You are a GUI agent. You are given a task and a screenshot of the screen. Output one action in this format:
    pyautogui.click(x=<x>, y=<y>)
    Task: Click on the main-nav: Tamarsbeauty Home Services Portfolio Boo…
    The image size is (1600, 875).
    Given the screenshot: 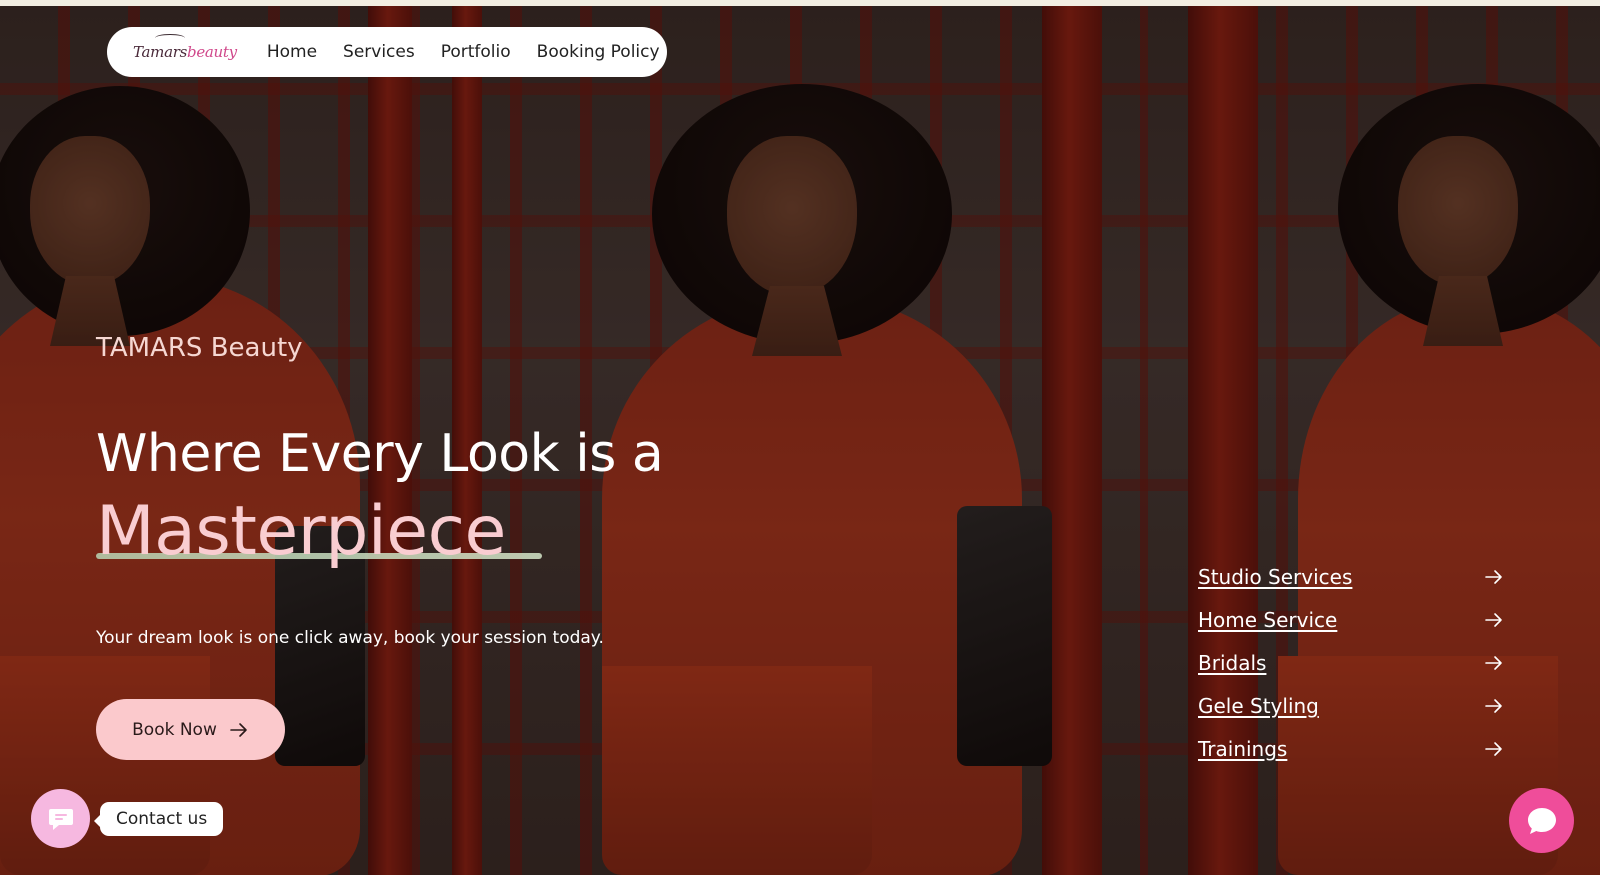 What is the action you would take?
    pyautogui.click(x=387, y=52)
    